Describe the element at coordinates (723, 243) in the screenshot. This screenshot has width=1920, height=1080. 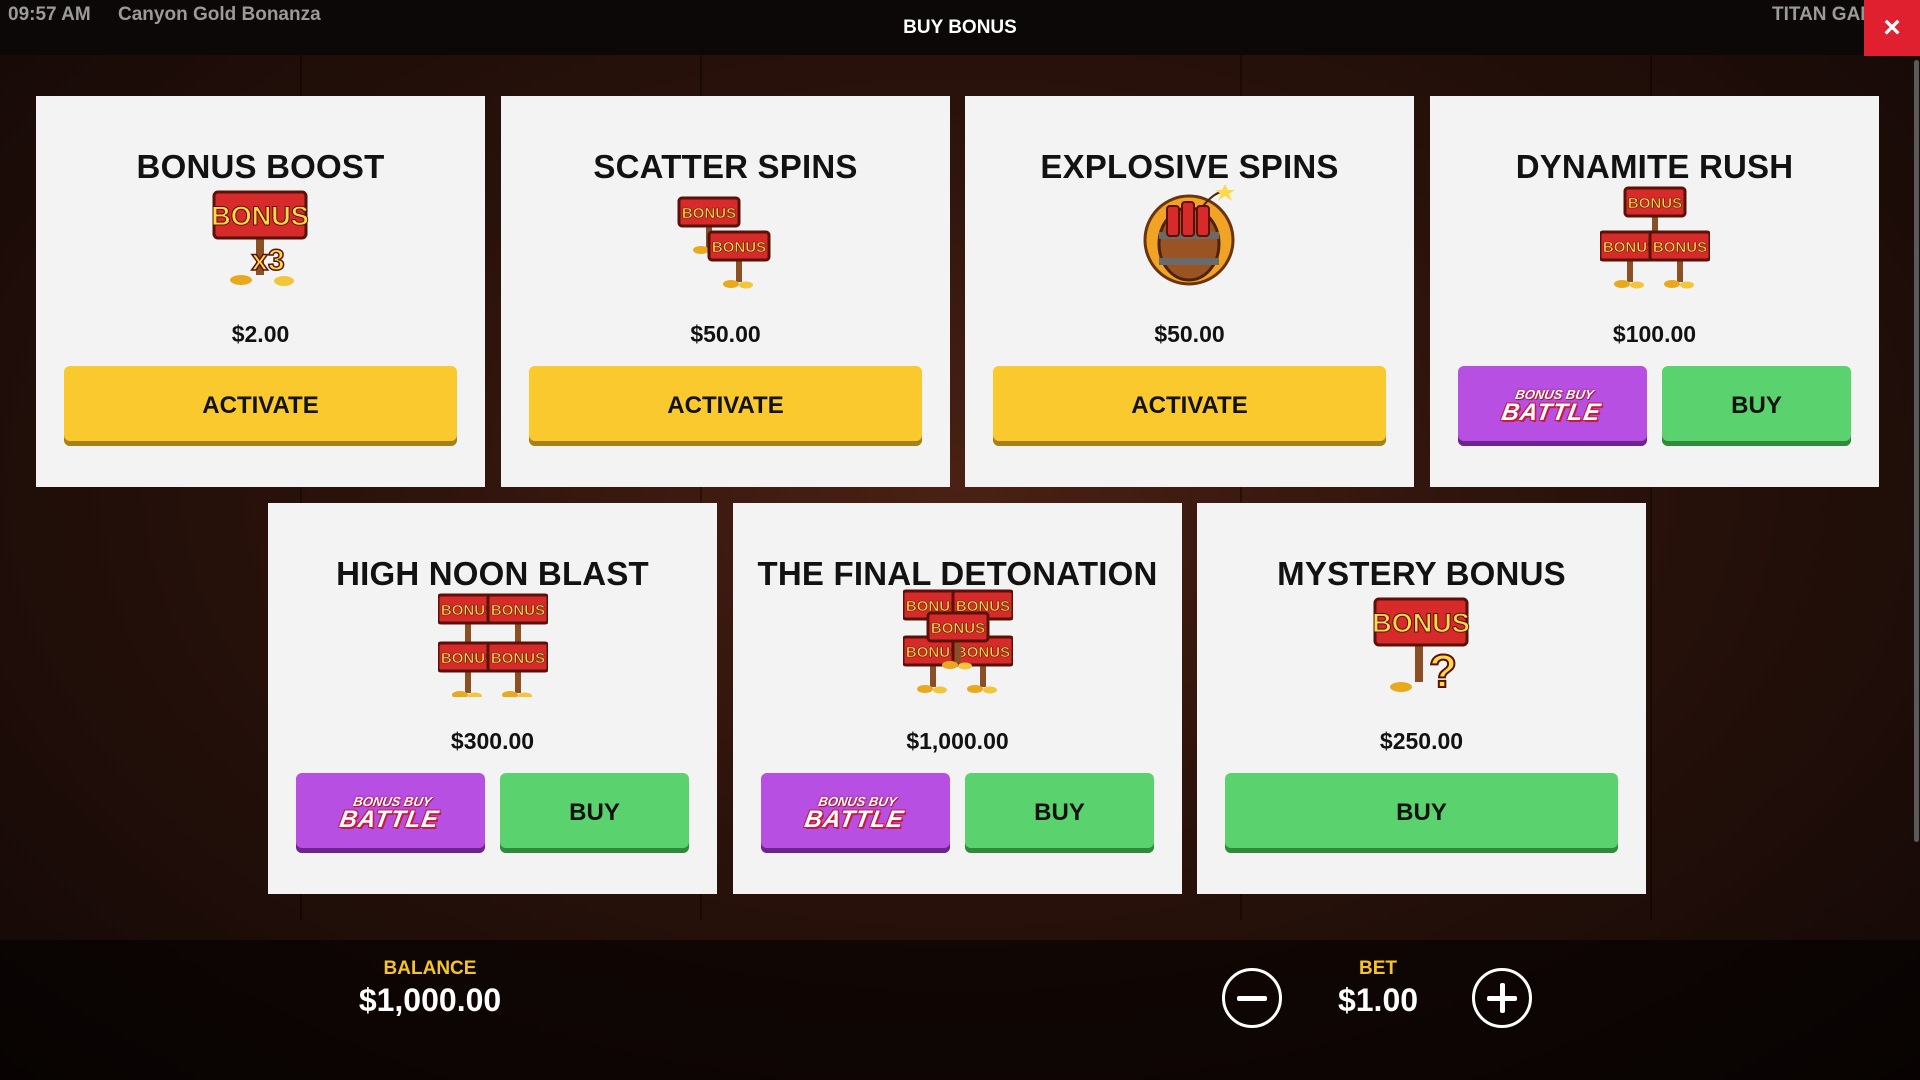
I see `two-bonus-signs-icon` at that location.